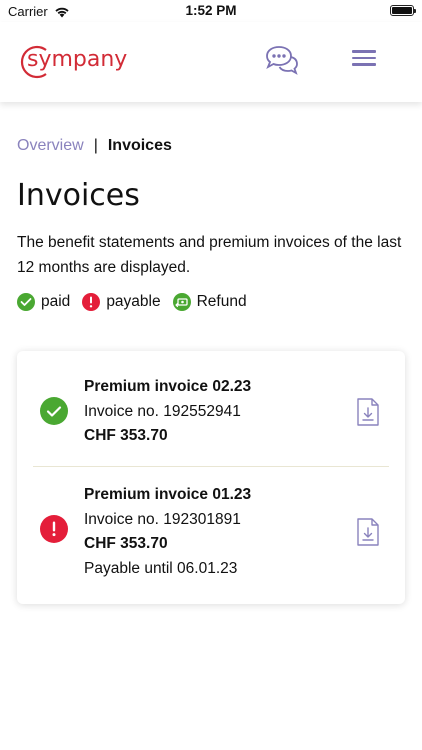 Image resolution: width=422 pixels, height=750 pixels. What do you see at coordinates (56, 301) in the screenshot?
I see `legend-paid-label: paid` at bounding box center [56, 301].